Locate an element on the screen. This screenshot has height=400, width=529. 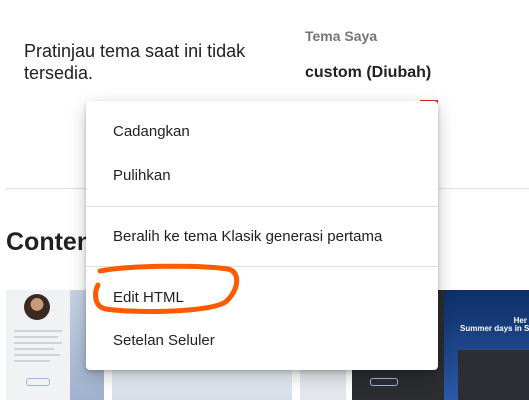
menu-item-mobile-settings: Setelan Seluler is located at coordinates (262, 340).